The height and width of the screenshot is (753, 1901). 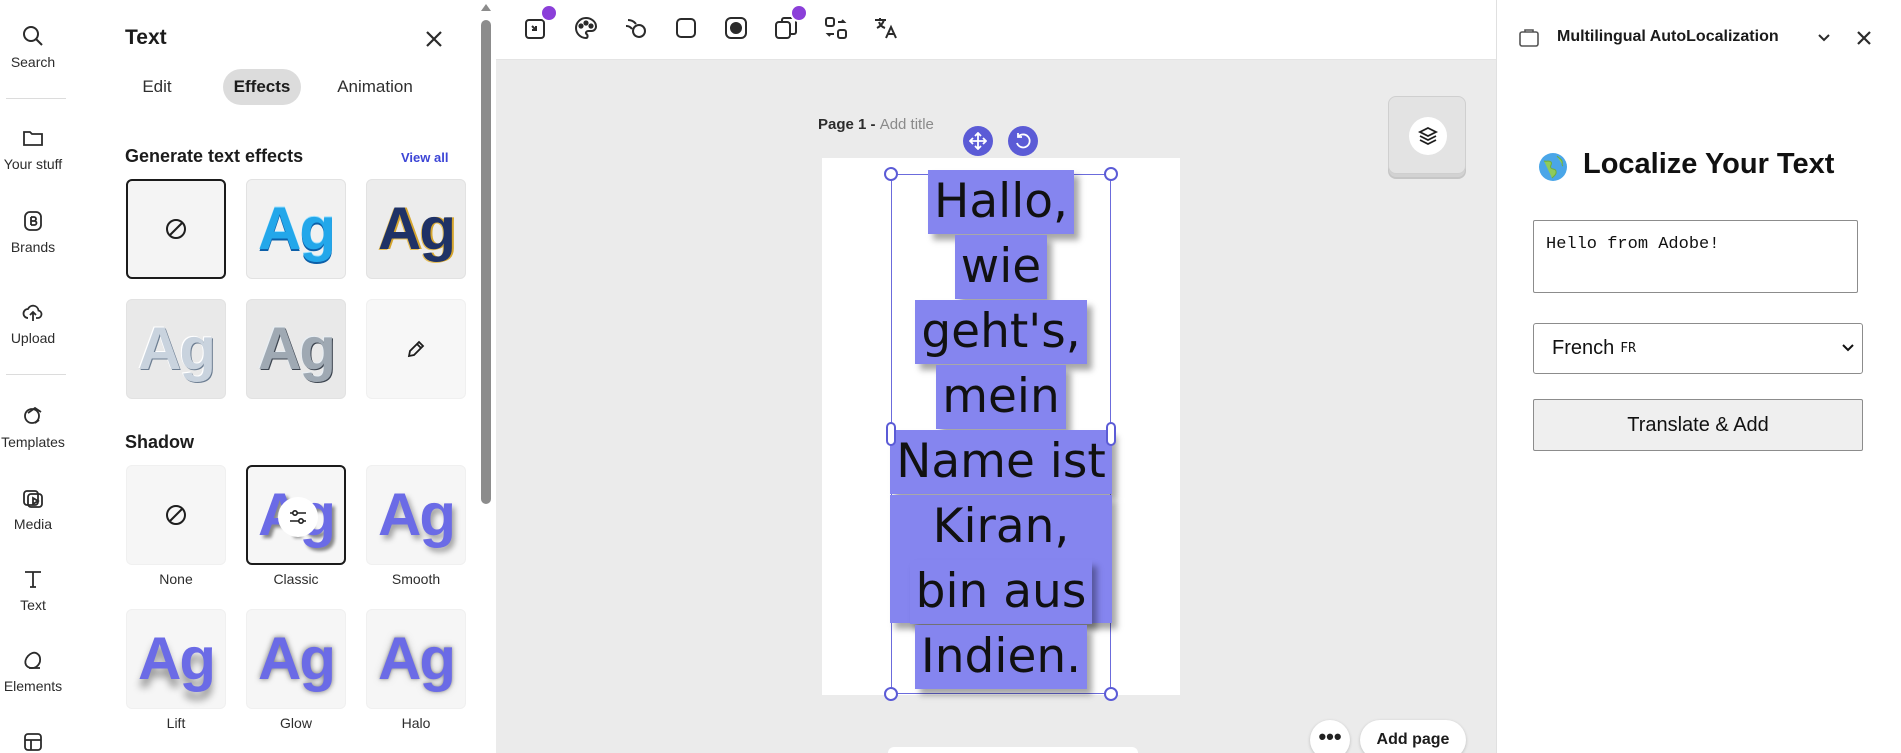 What do you see at coordinates (891, 694) in the screenshot?
I see `resize-handle-bottom-left` at bounding box center [891, 694].